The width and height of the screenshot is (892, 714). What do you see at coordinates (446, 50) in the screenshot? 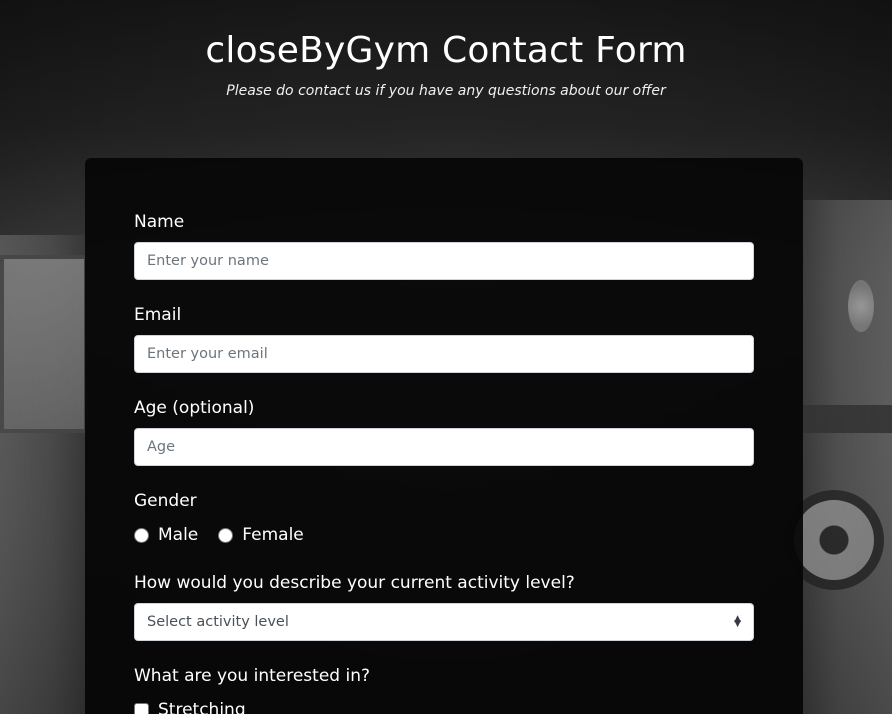
I see `page-title: closeByGym Contact Form` at bounding box center [446, 50].